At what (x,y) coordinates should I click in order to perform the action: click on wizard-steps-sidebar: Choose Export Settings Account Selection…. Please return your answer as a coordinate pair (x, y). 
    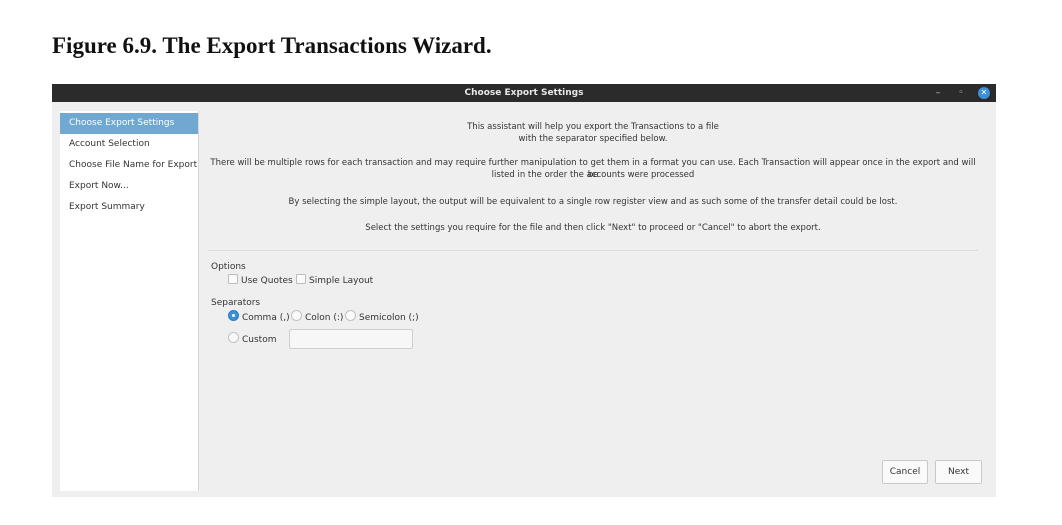
    Looking at the image, I should click on (129, 301).